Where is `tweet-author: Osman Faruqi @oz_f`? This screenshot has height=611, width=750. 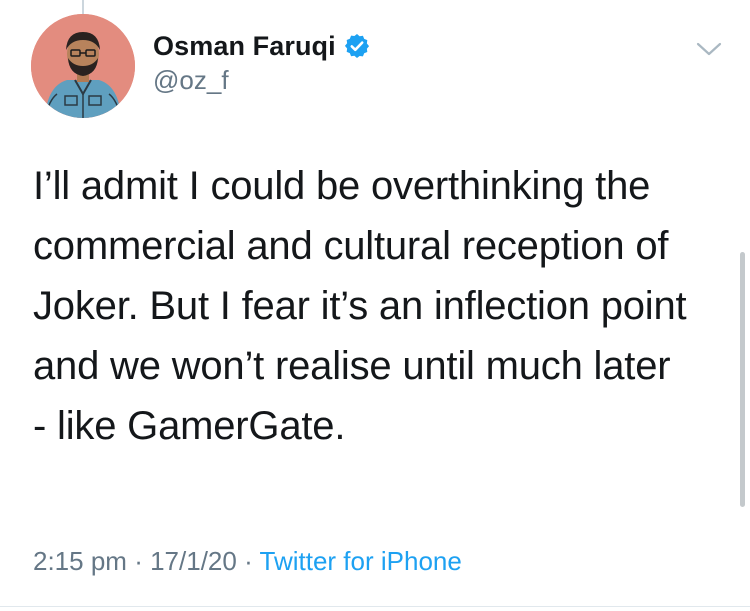 tweet-author: Osman Faruqi @oz_f is located at coordinates (261, 62).